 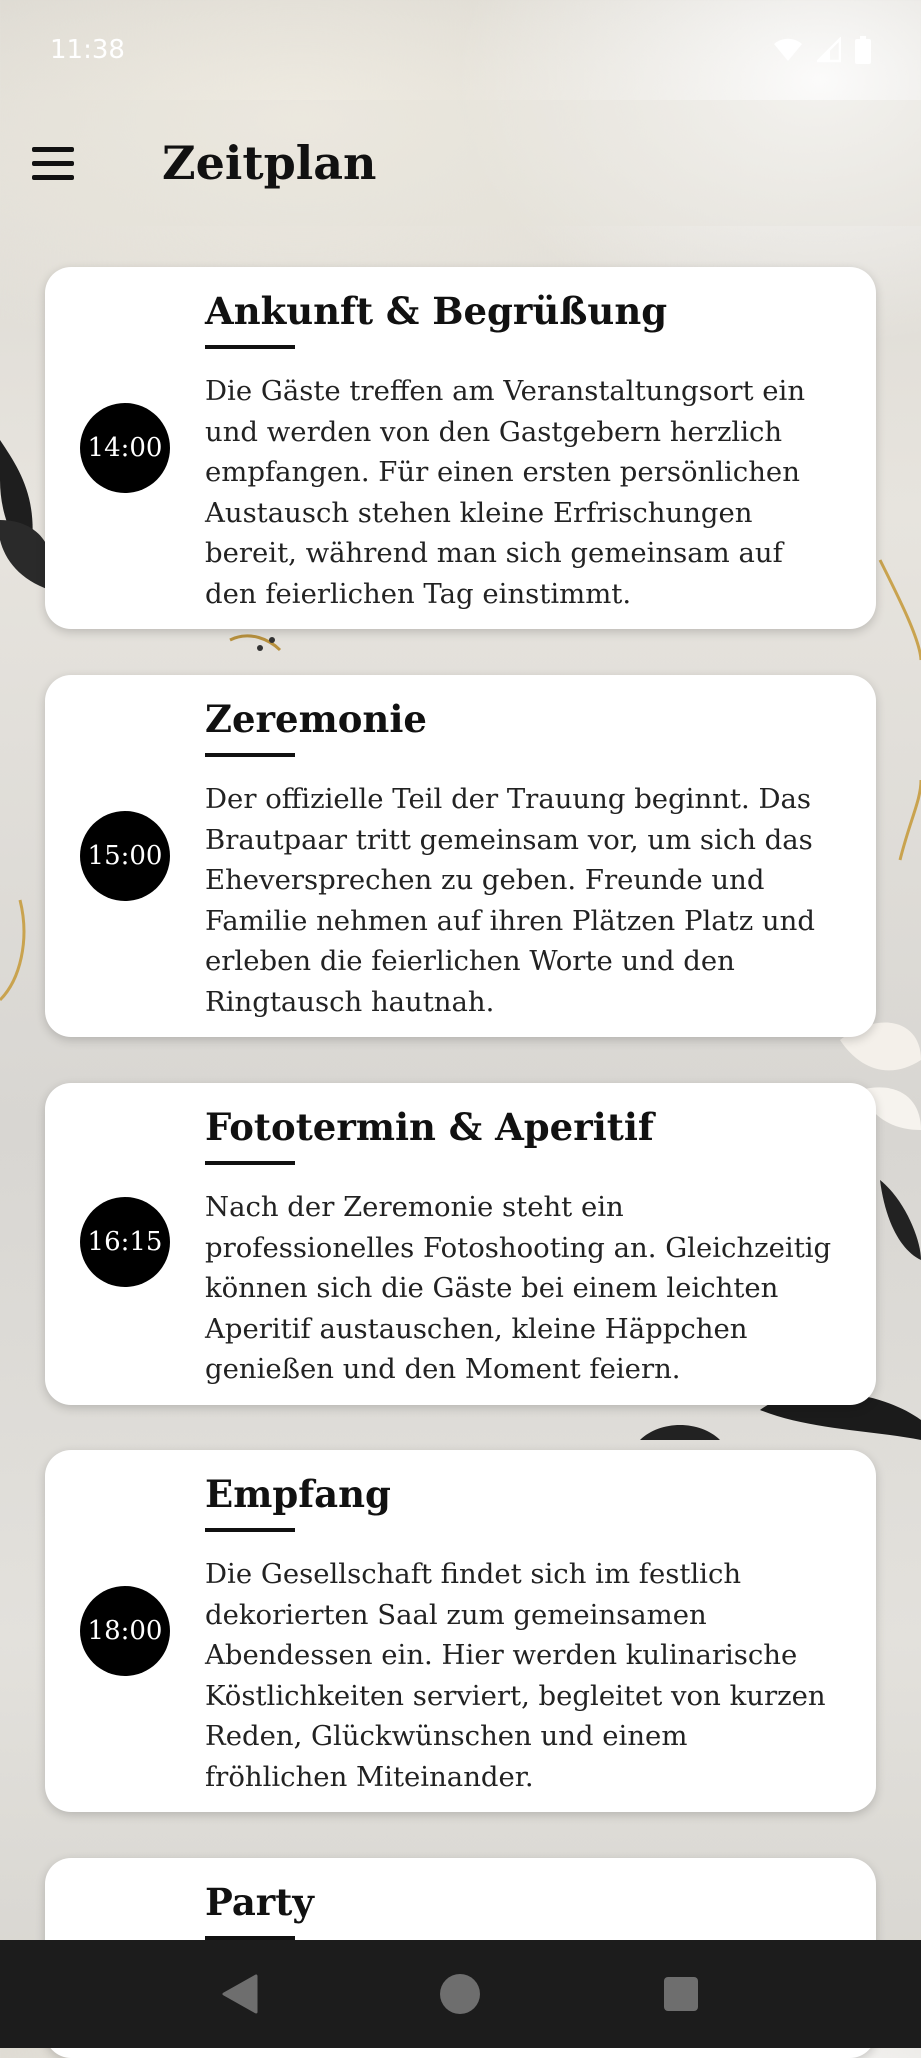 I want to click on home-icon, so click(x=460, y=1994).